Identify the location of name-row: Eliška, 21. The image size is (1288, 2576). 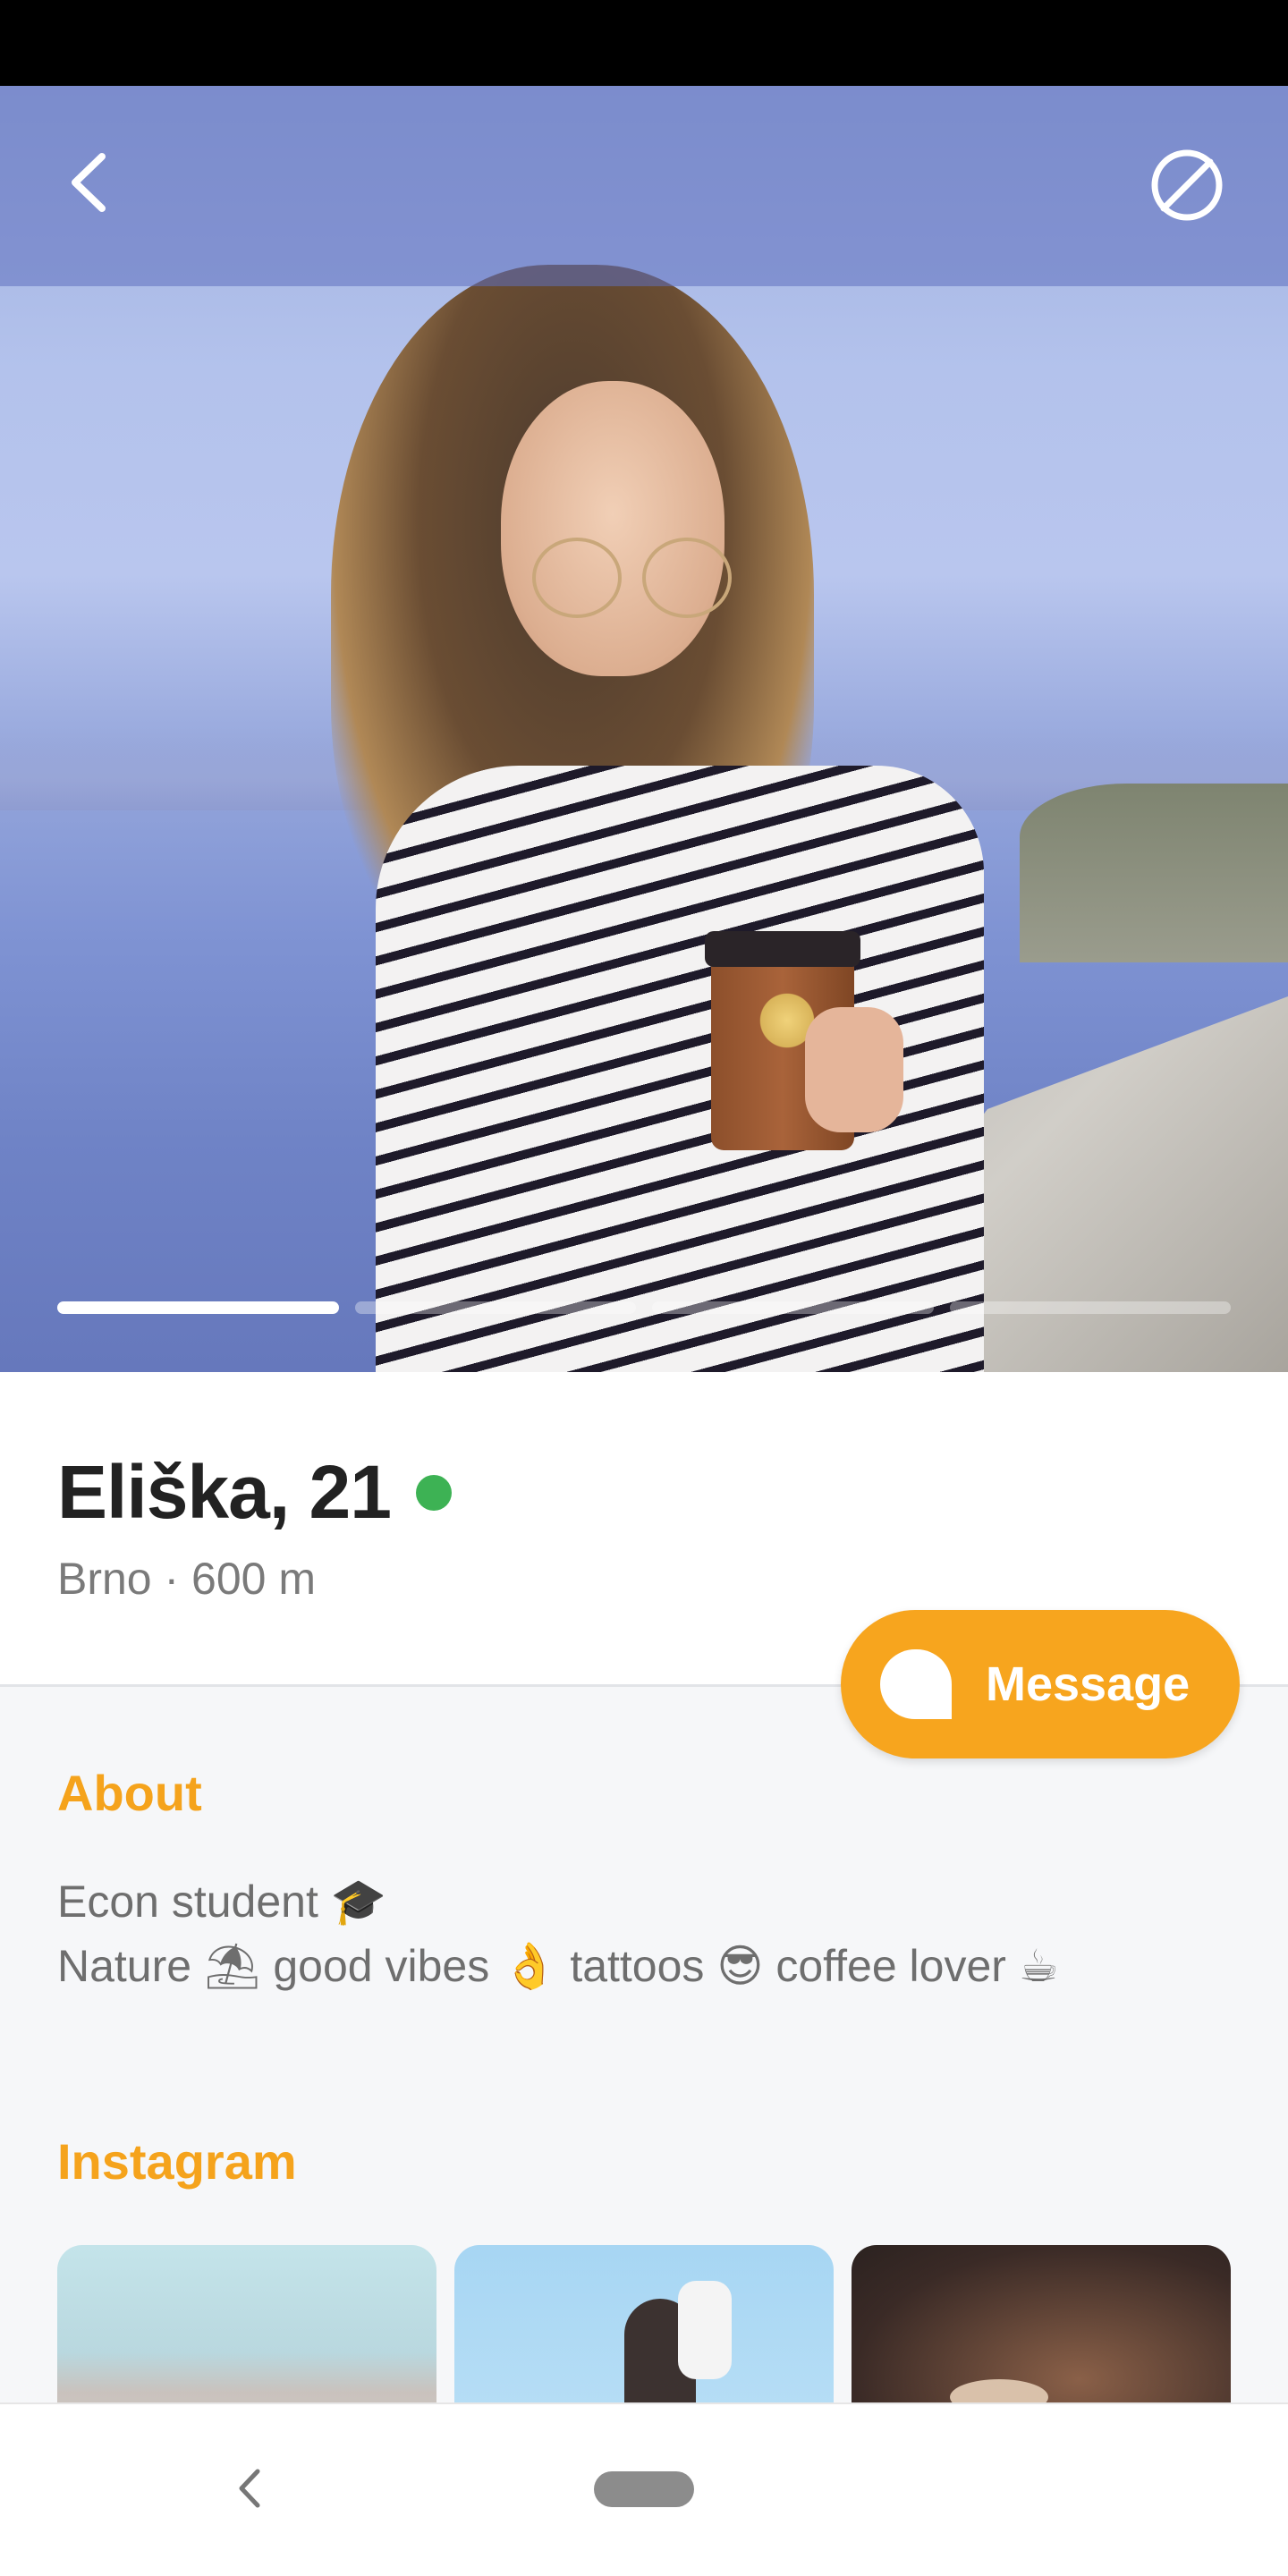
(254, 1492).